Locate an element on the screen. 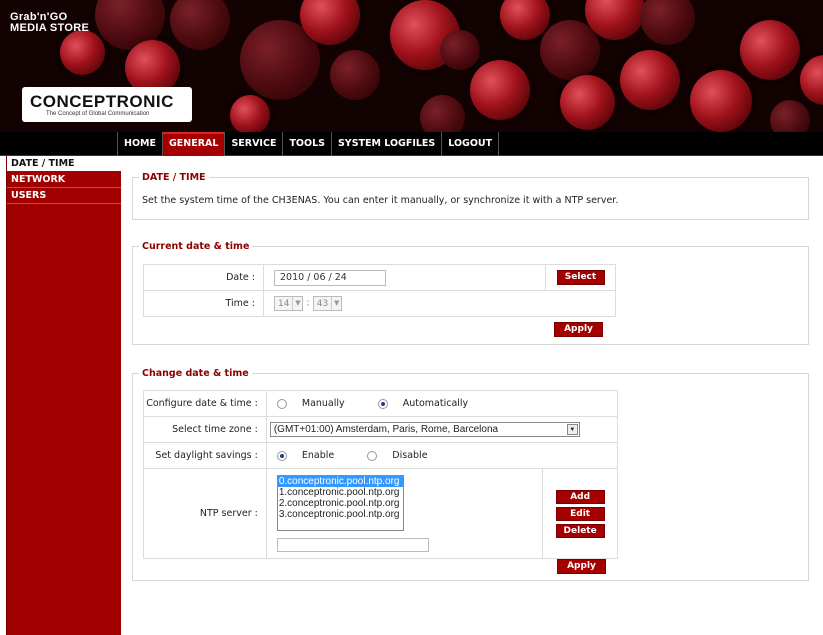  sidebar-item-network: NETWORK is located at coordinates (64, 180).